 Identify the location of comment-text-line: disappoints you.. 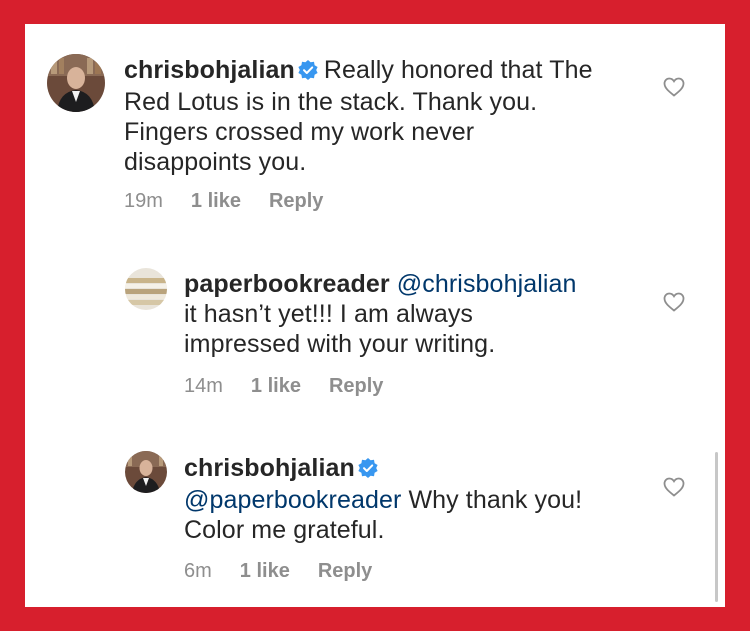
(215, 162).